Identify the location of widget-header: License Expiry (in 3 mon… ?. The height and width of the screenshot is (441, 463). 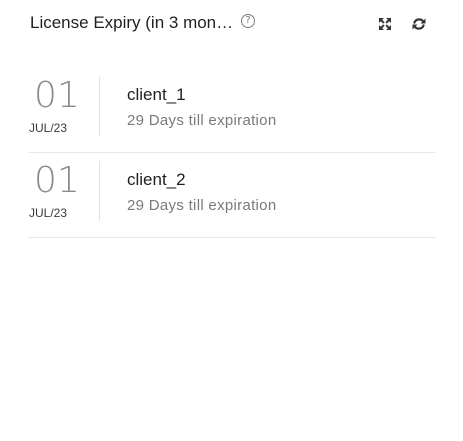
(232, 24).